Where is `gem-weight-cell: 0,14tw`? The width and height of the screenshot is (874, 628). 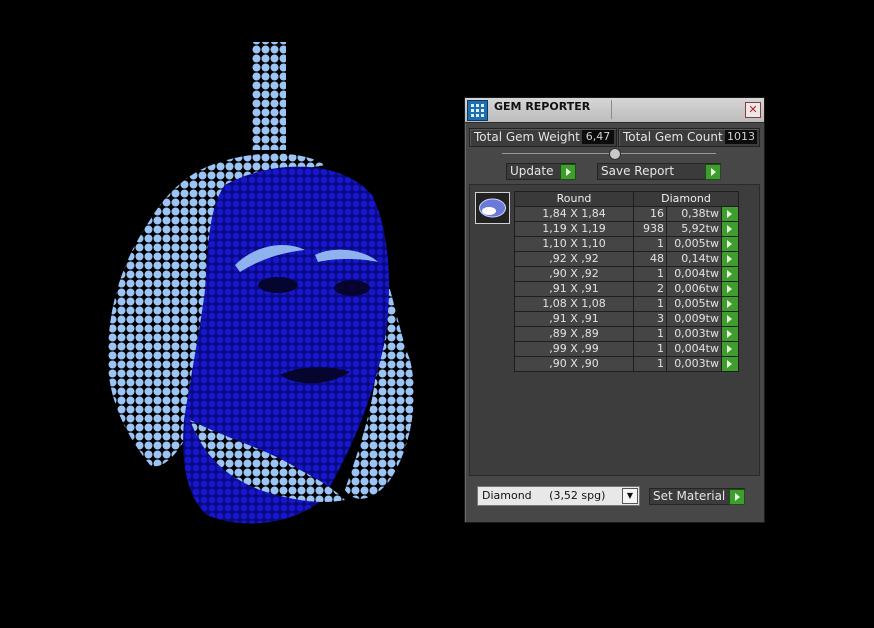 gem-weight-cell: 0,14tw is located at coordinates (694, 259).